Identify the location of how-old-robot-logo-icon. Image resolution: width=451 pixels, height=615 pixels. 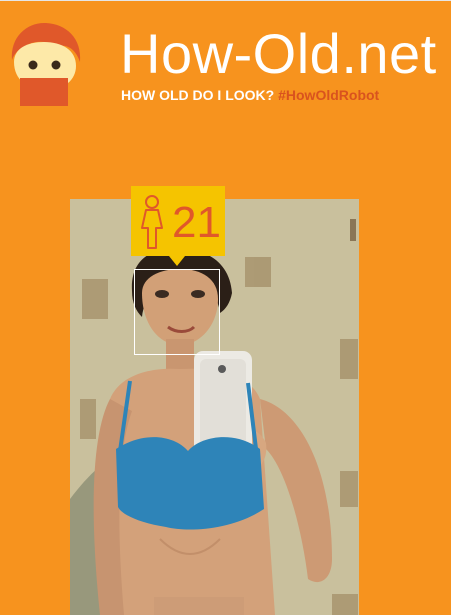
(44, 63).